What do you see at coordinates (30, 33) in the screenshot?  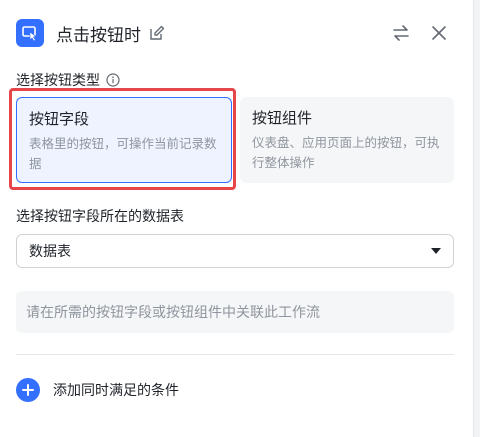 I see `cursor-click-icon` at bounding box center [30, 33].